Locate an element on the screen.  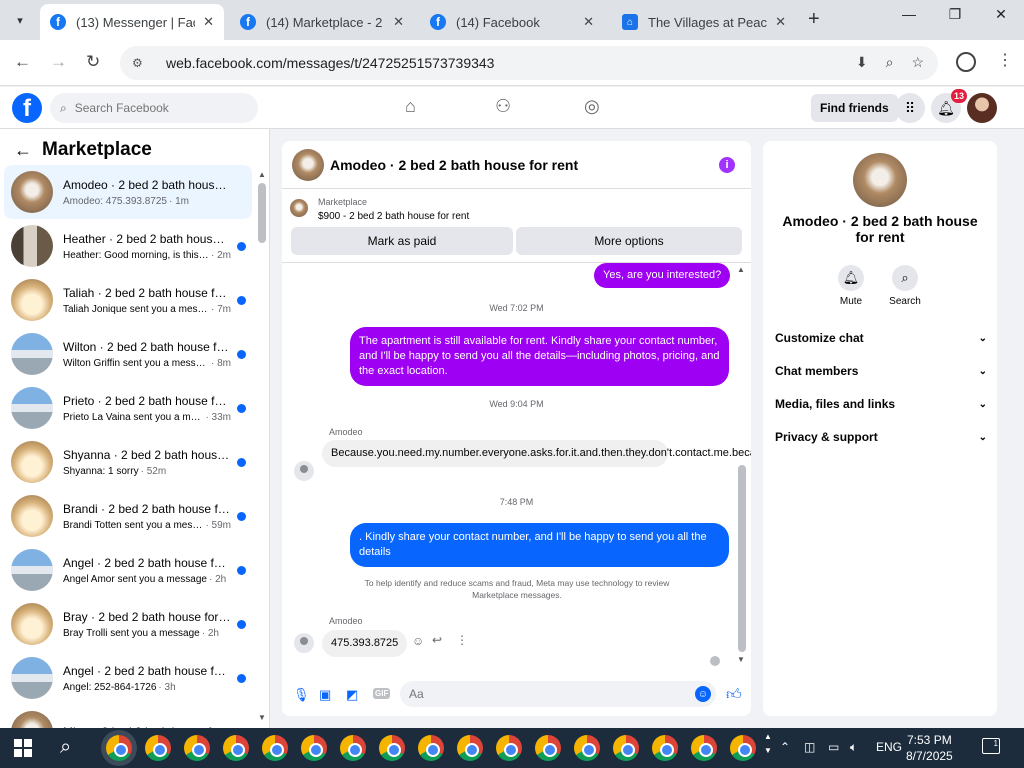
menu-grid-icon: ⠿ is located at coordinates (910, 108).